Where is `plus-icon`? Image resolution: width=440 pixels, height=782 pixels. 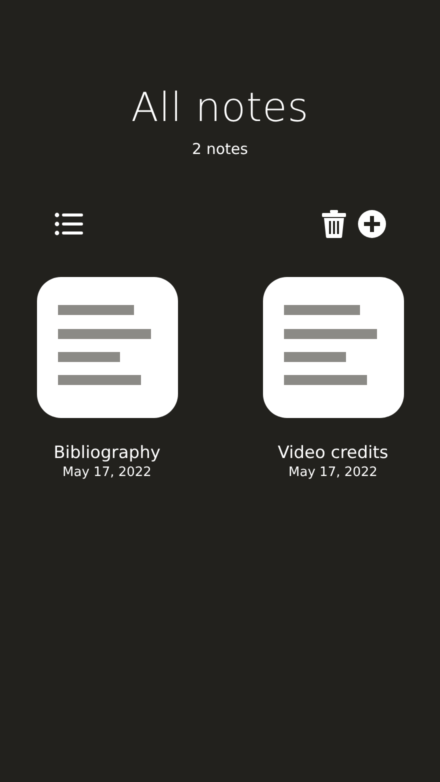 plus-icon is located at coordinates (372, 224).